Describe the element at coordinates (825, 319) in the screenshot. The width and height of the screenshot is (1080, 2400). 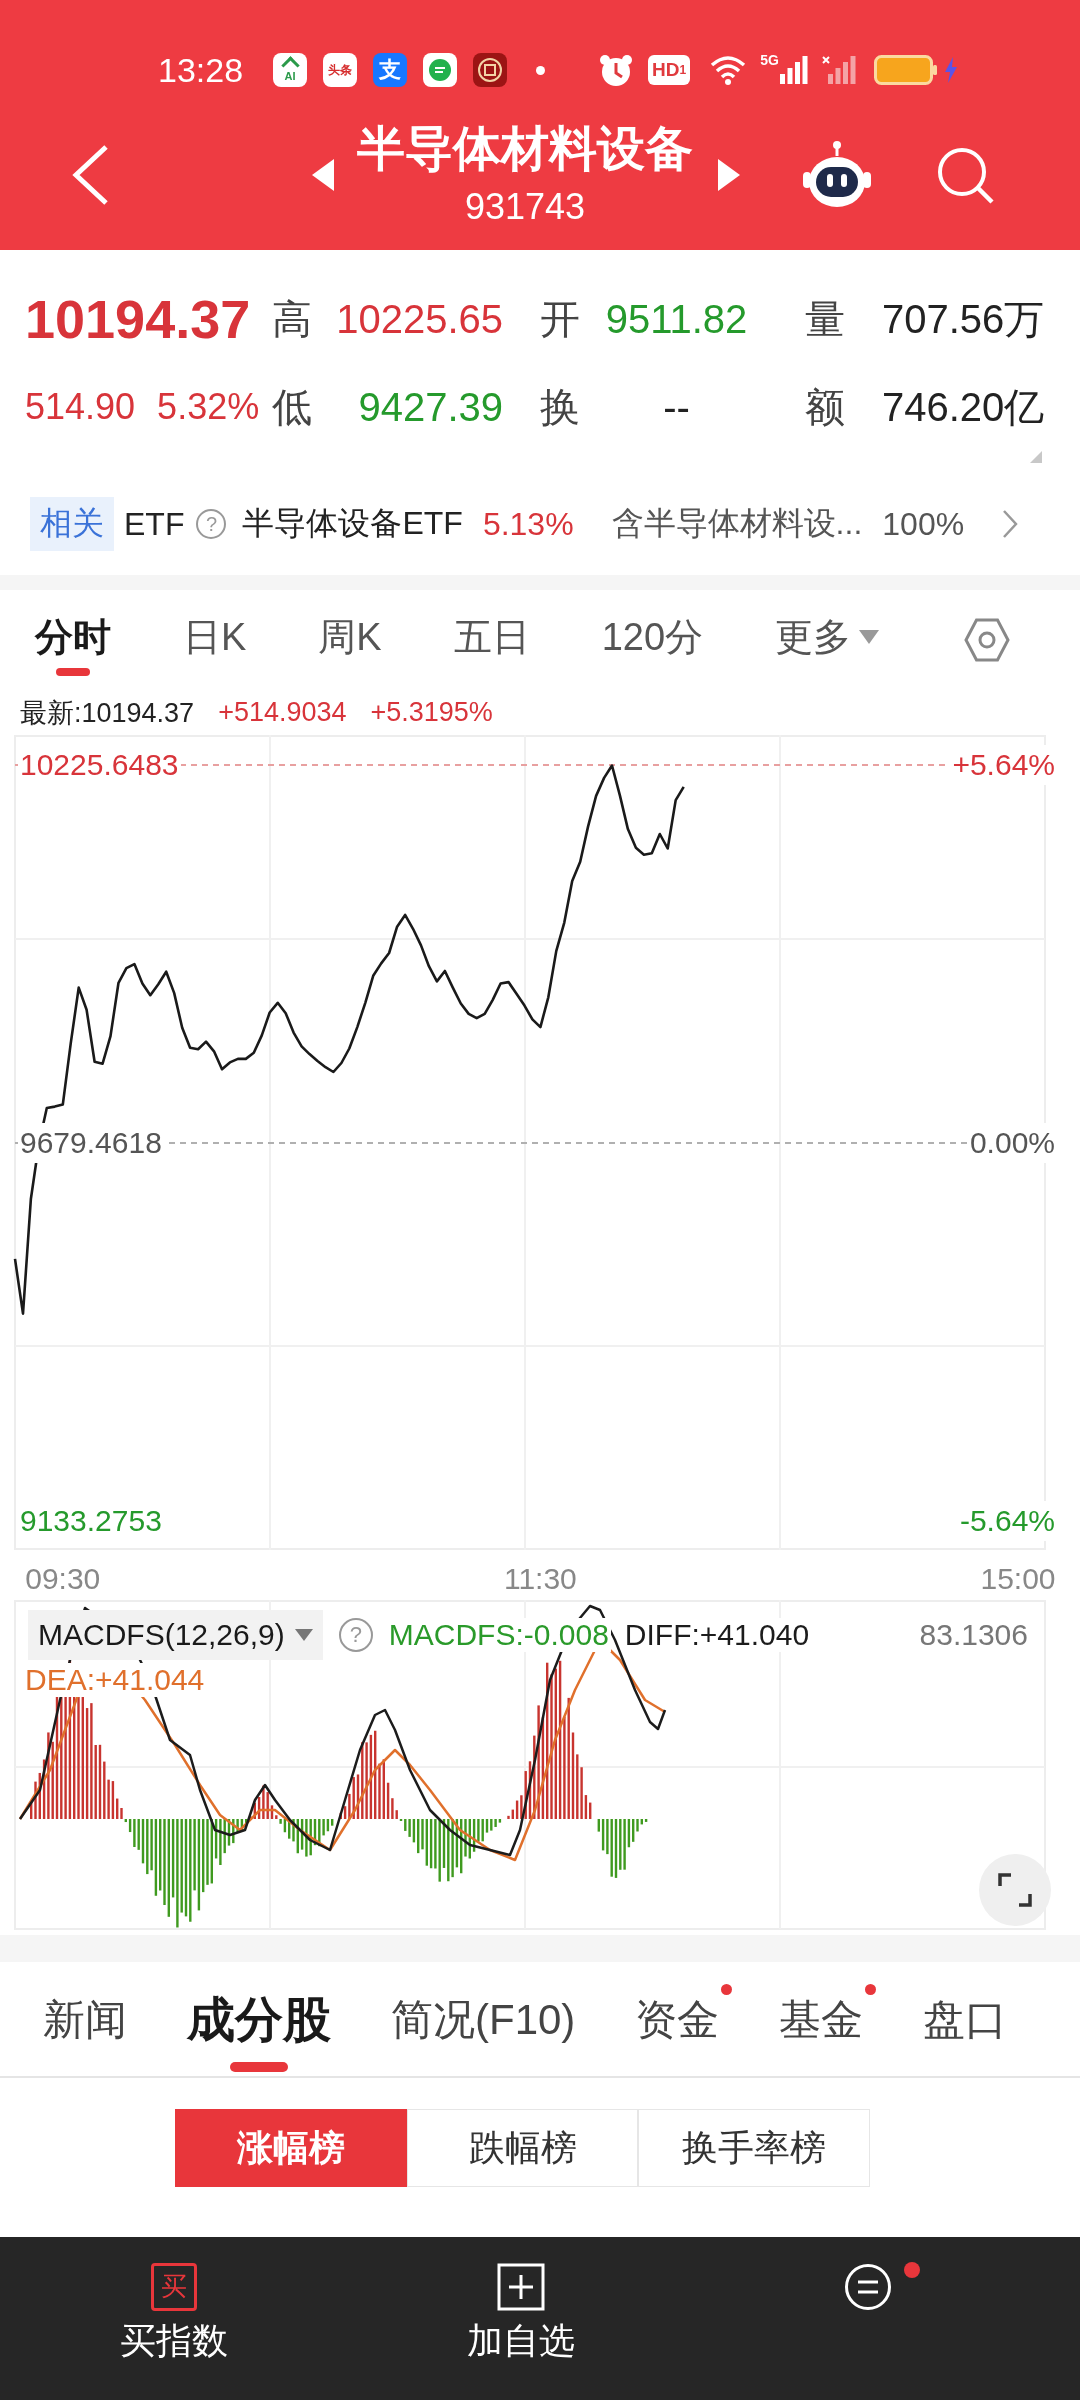
I see `quote-label: 量` at that location.